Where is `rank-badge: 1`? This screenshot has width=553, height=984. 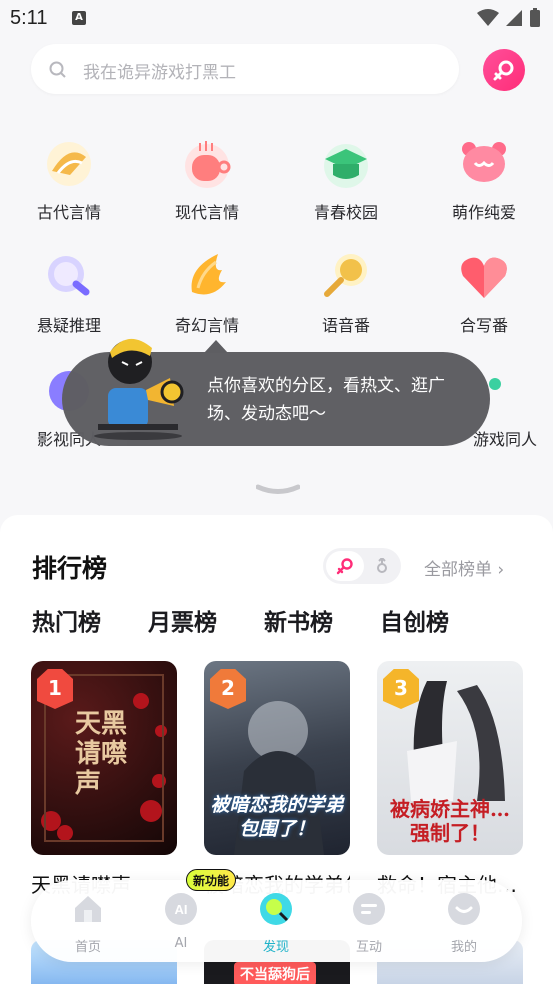 rank-badge: 1 is located at coordinates (55, 689).